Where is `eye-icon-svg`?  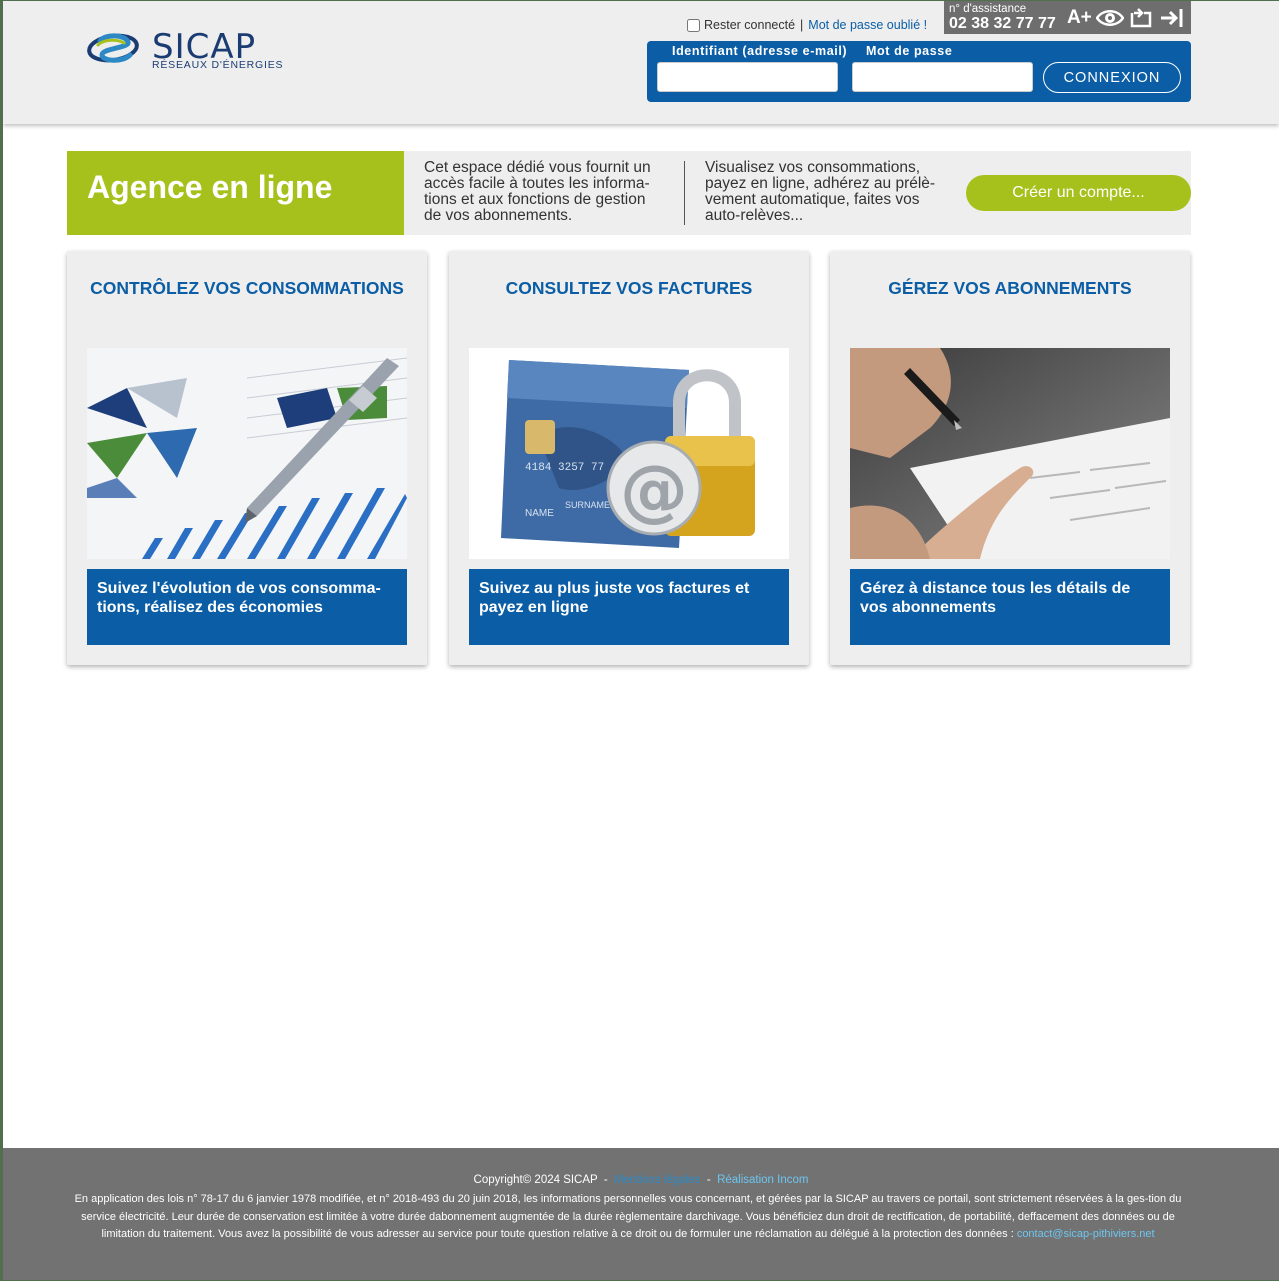 eye-icon-svg is located at coordinates (1110, 17).